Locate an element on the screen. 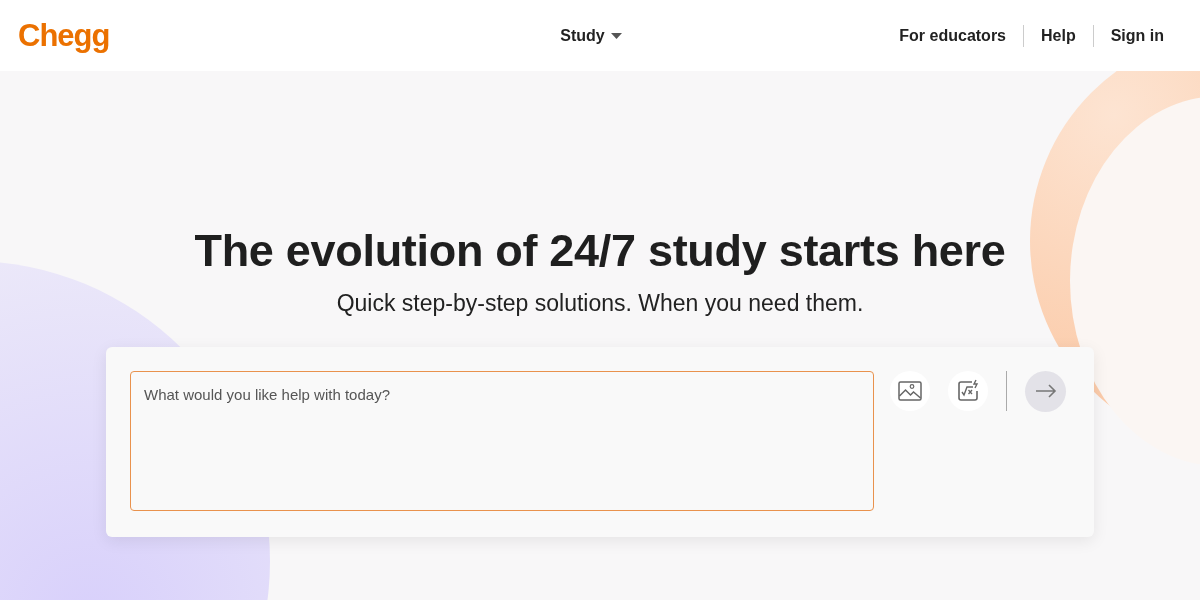 This screenshot has width=1200, height=600. math-icon is located at coordinates (968, 391).